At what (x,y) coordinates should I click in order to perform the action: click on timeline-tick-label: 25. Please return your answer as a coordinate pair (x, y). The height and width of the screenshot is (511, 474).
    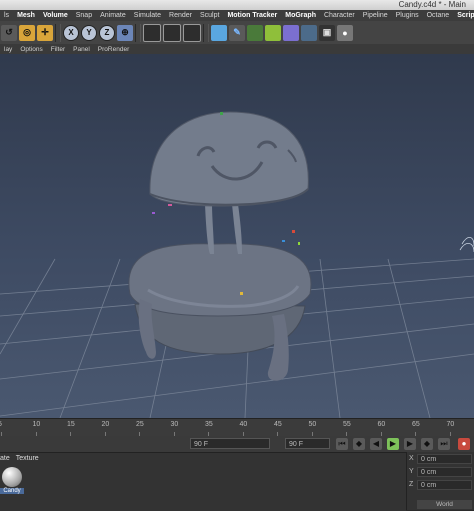
    Looking at the image, I should click on (140, 424).